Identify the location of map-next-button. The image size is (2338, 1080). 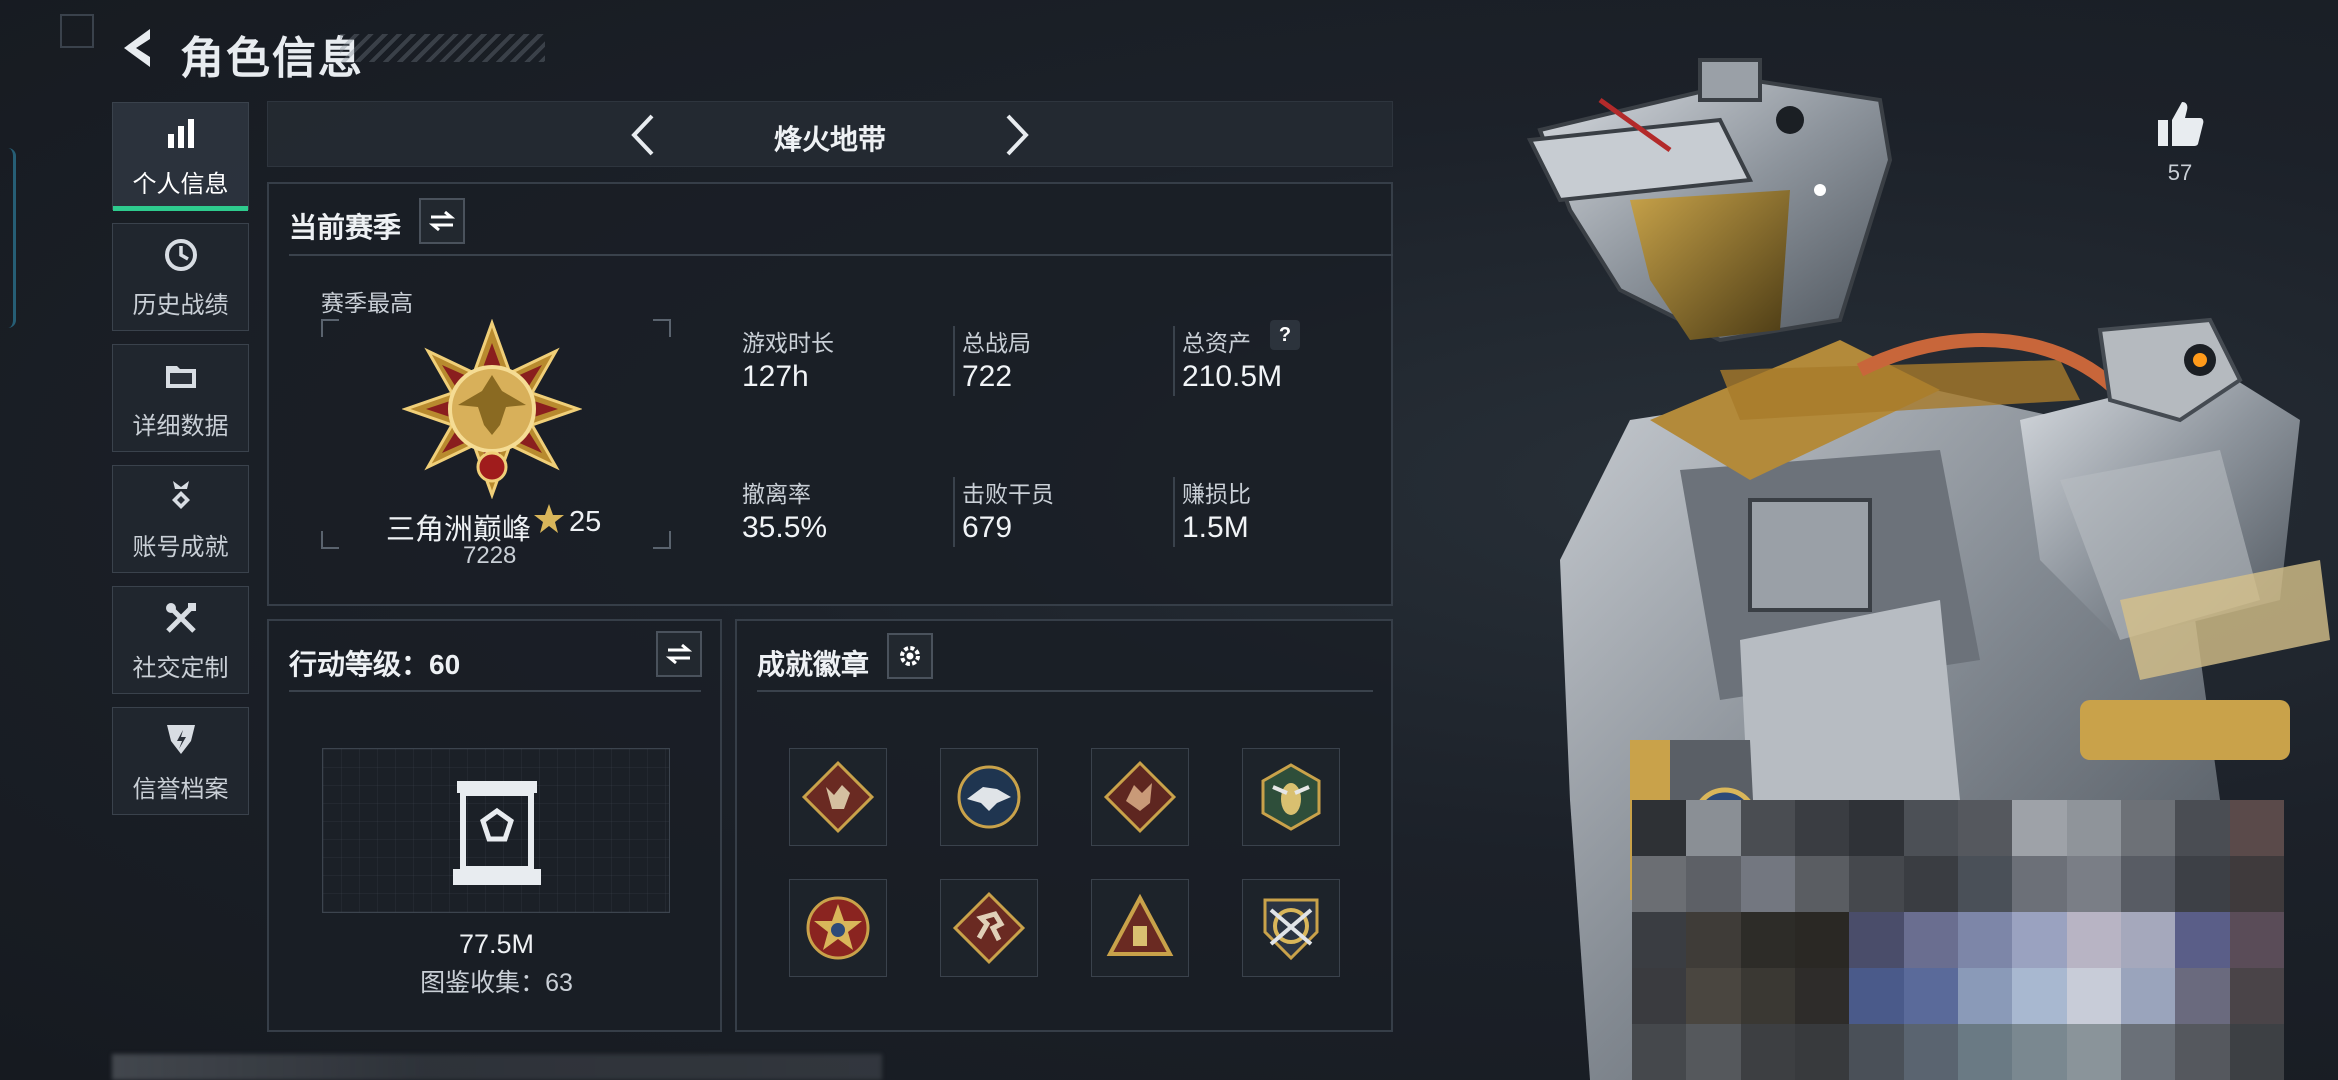
(1017, 135).